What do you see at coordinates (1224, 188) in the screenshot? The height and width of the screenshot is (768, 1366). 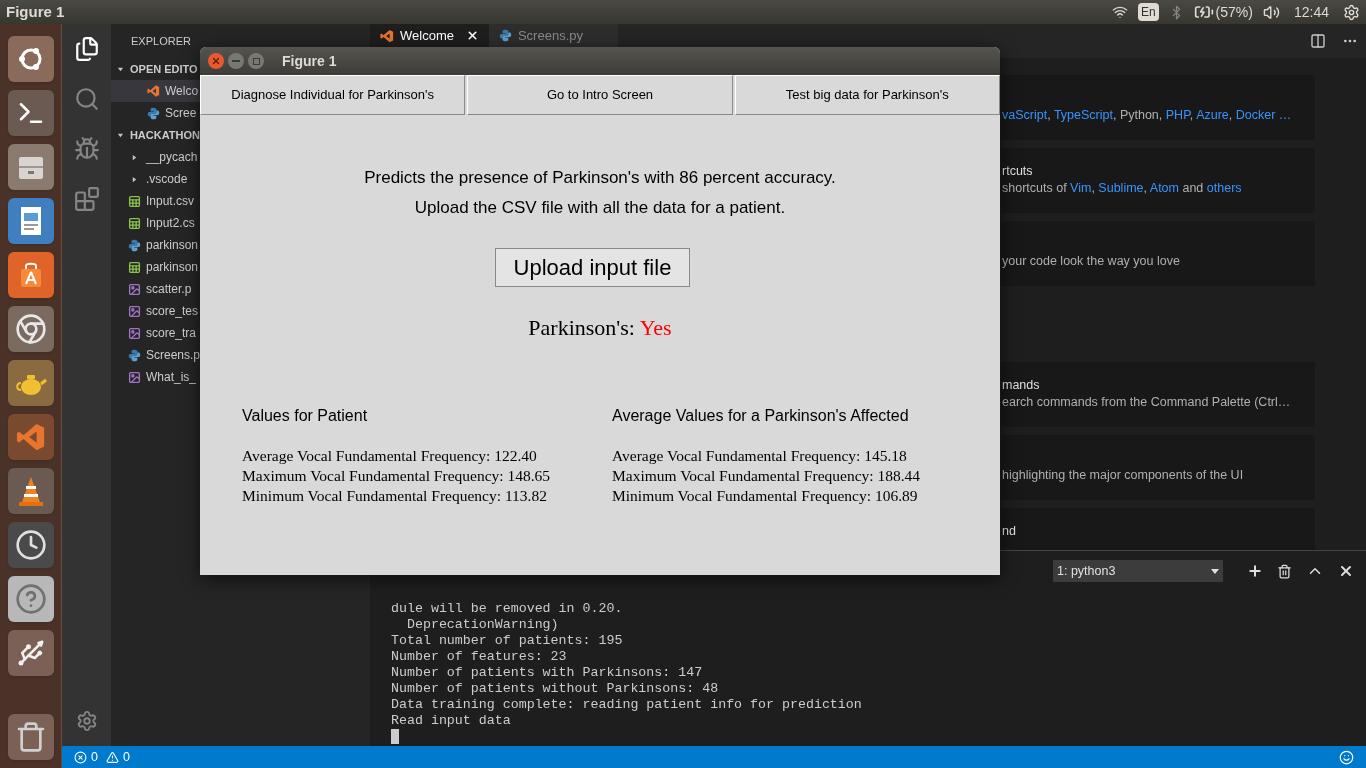 I see `link: others` at bounding box center [1224, 188].